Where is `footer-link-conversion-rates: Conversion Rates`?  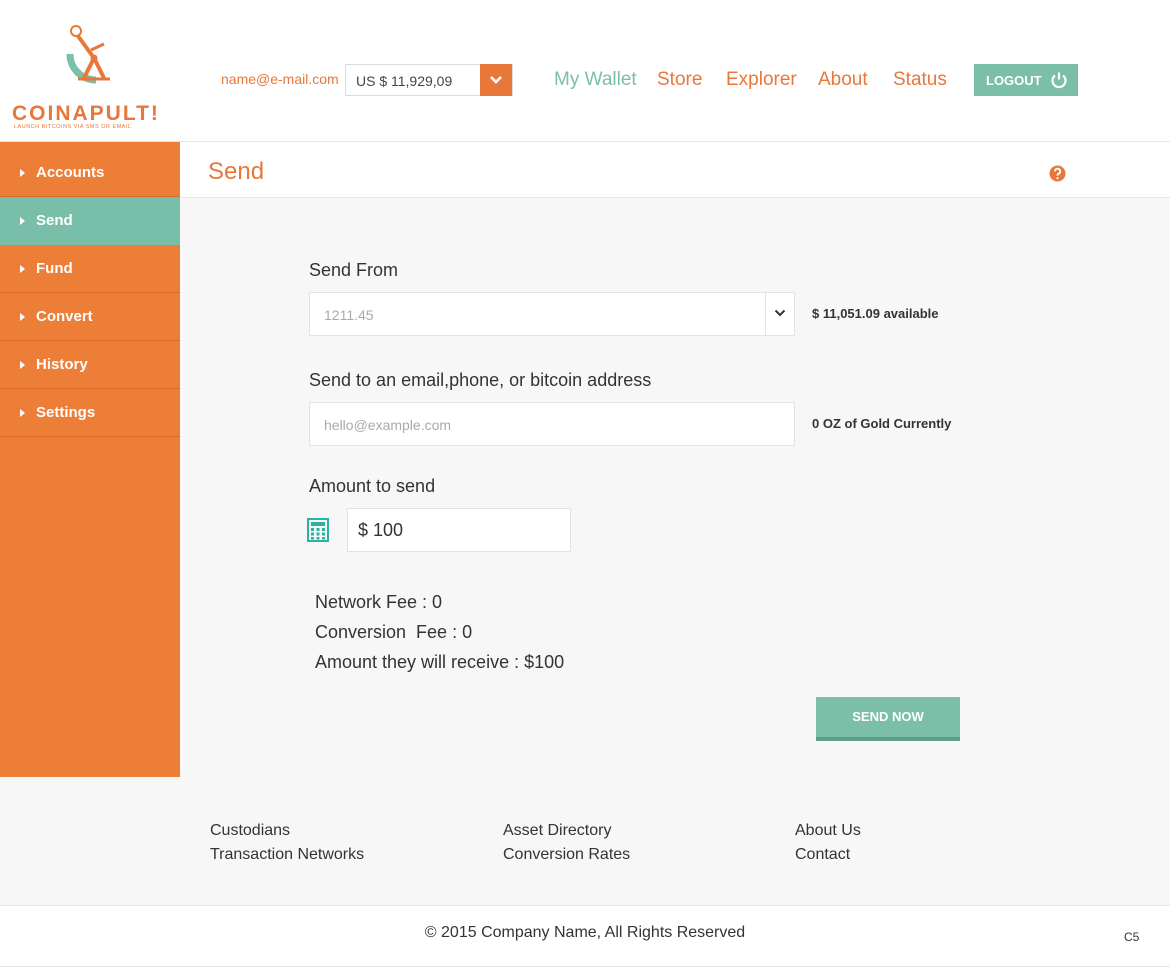 footer-link-conversion-rates: Conversion Rates is located at coordinates (566, 855).